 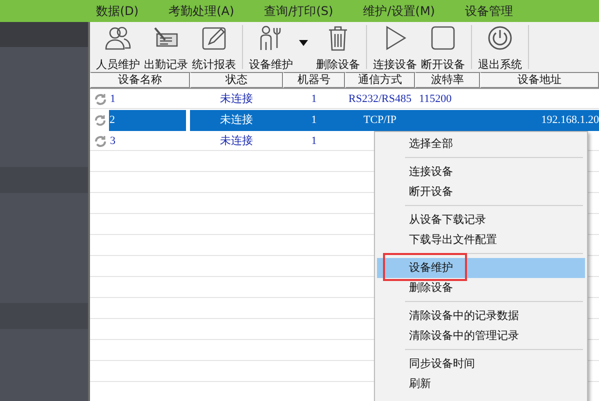 What do you see at coordinates (140, 80) in the screenshot?
I see `column-header: 设备名称` at bounding box center [140, 80].